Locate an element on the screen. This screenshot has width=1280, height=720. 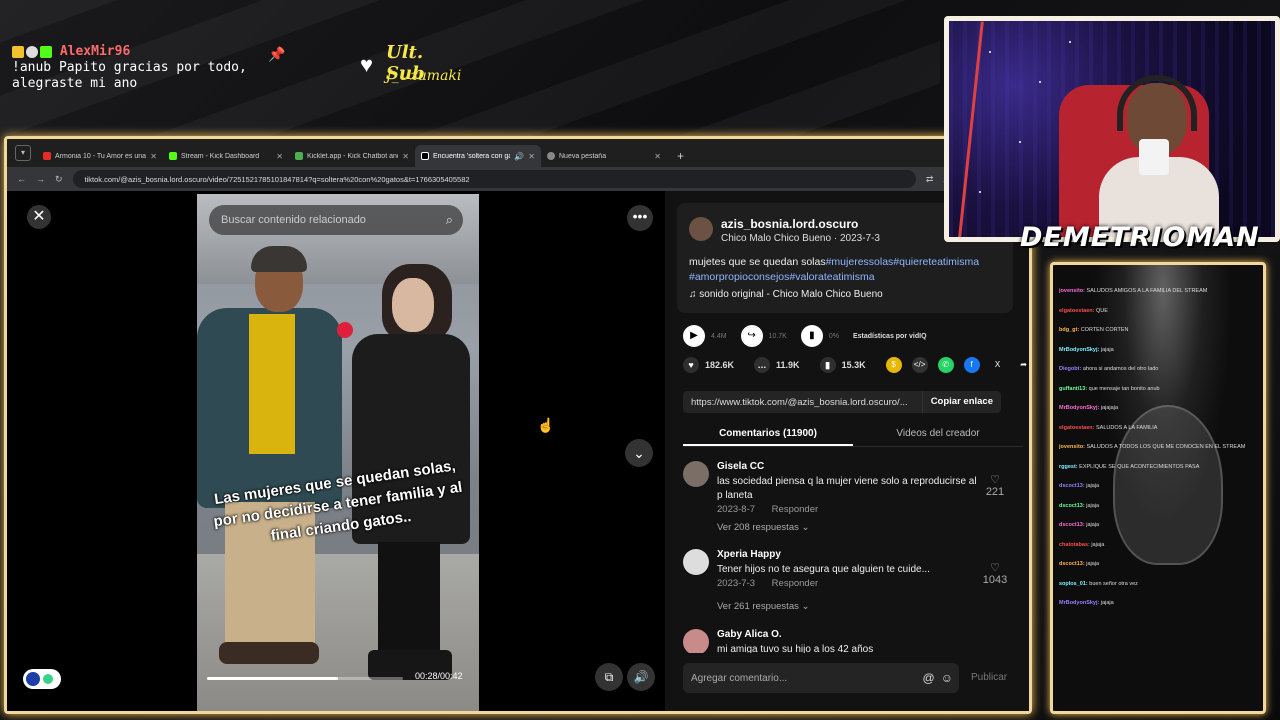
mention-icon: @ is located at coordinates (929, 678).